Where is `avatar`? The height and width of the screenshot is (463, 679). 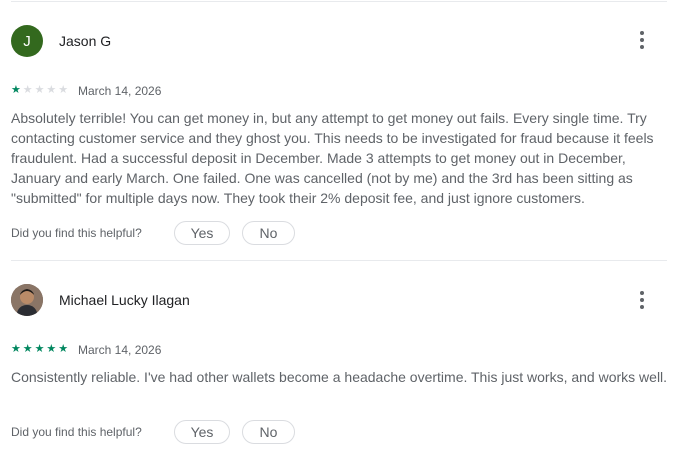 avatar is located at coordinates (27, 300).